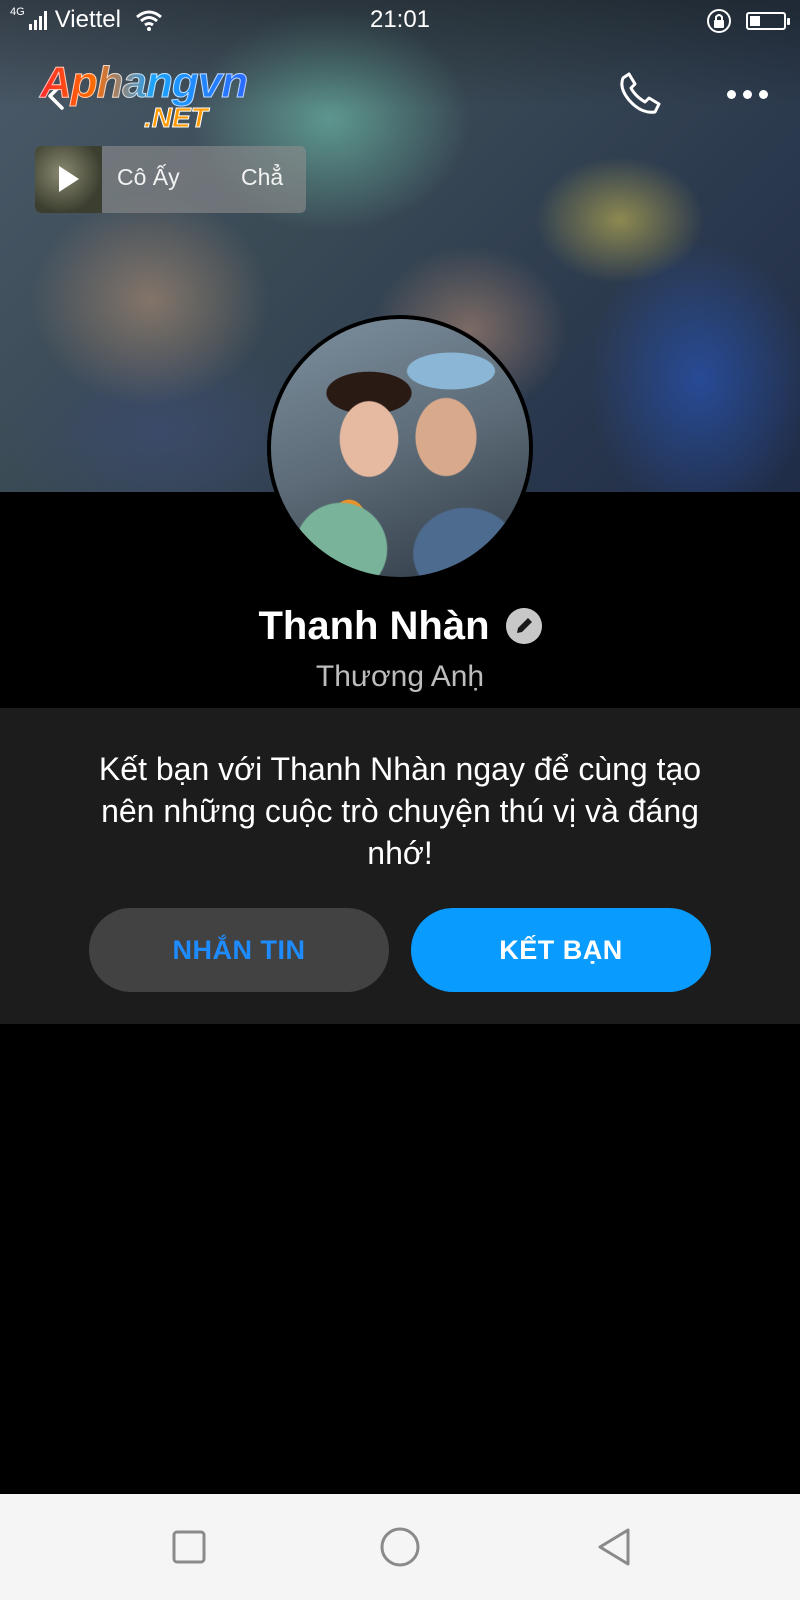  Describe the element at coordinates (640, 93) in the screenshot. I see `phone-icon` at that location.